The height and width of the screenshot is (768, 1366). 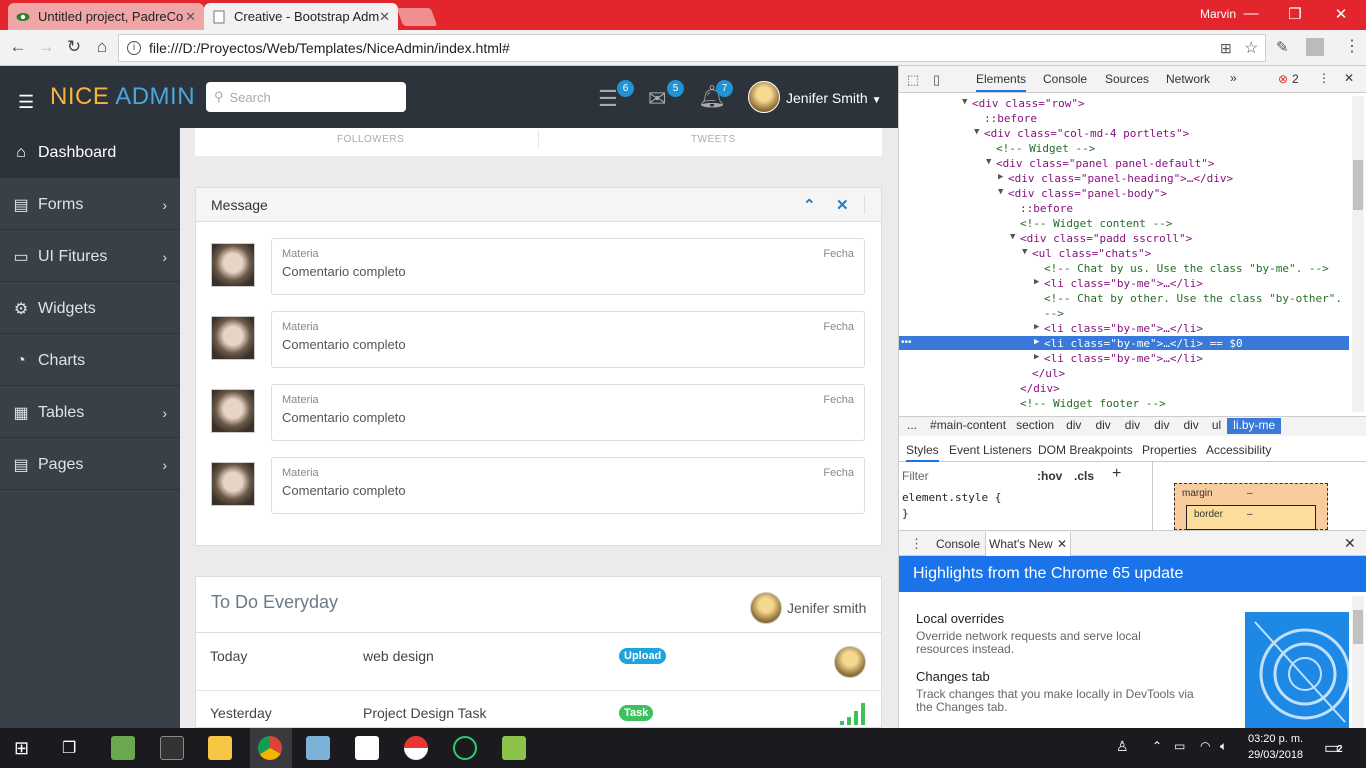 What do you see at coordinates (270, 748) in the screenshot?
I see `chrome-icon` at bounding box center [270, 748].